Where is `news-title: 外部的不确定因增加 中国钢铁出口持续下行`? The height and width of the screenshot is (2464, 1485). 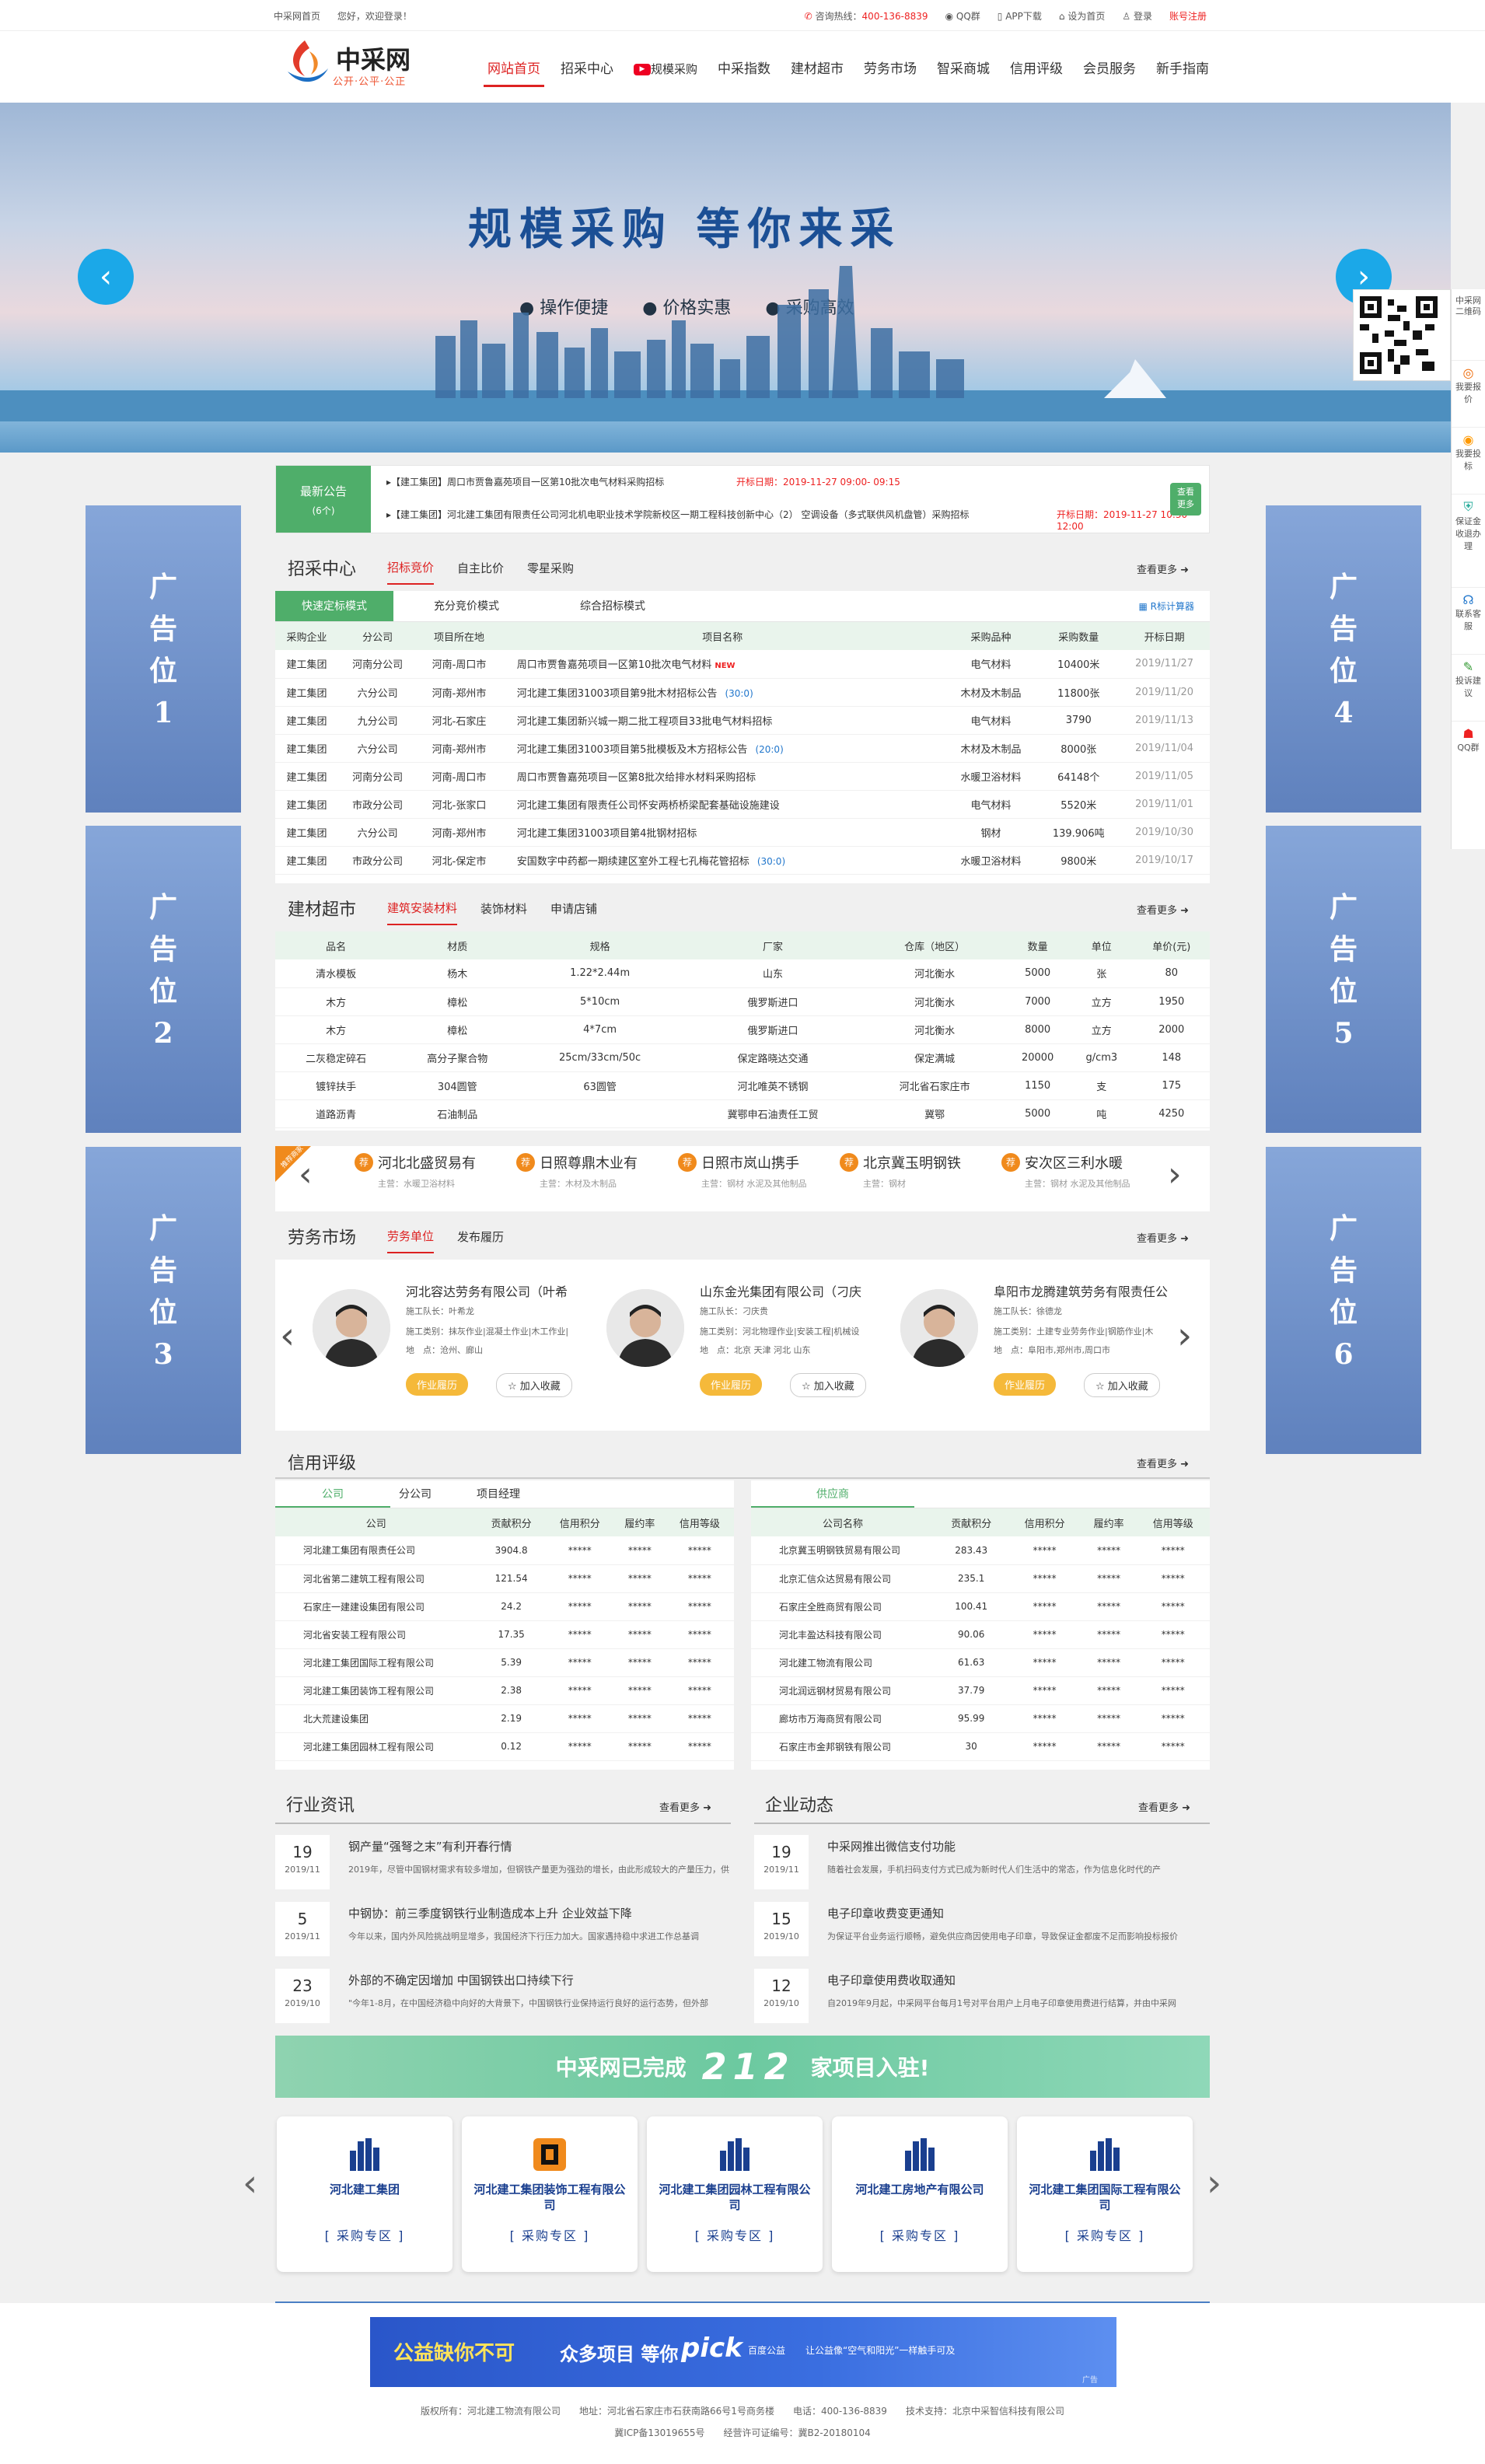
news-title: 外部的不确定因增加 中国钢铁出口持续下行 is located at coordinates (538, 1980).